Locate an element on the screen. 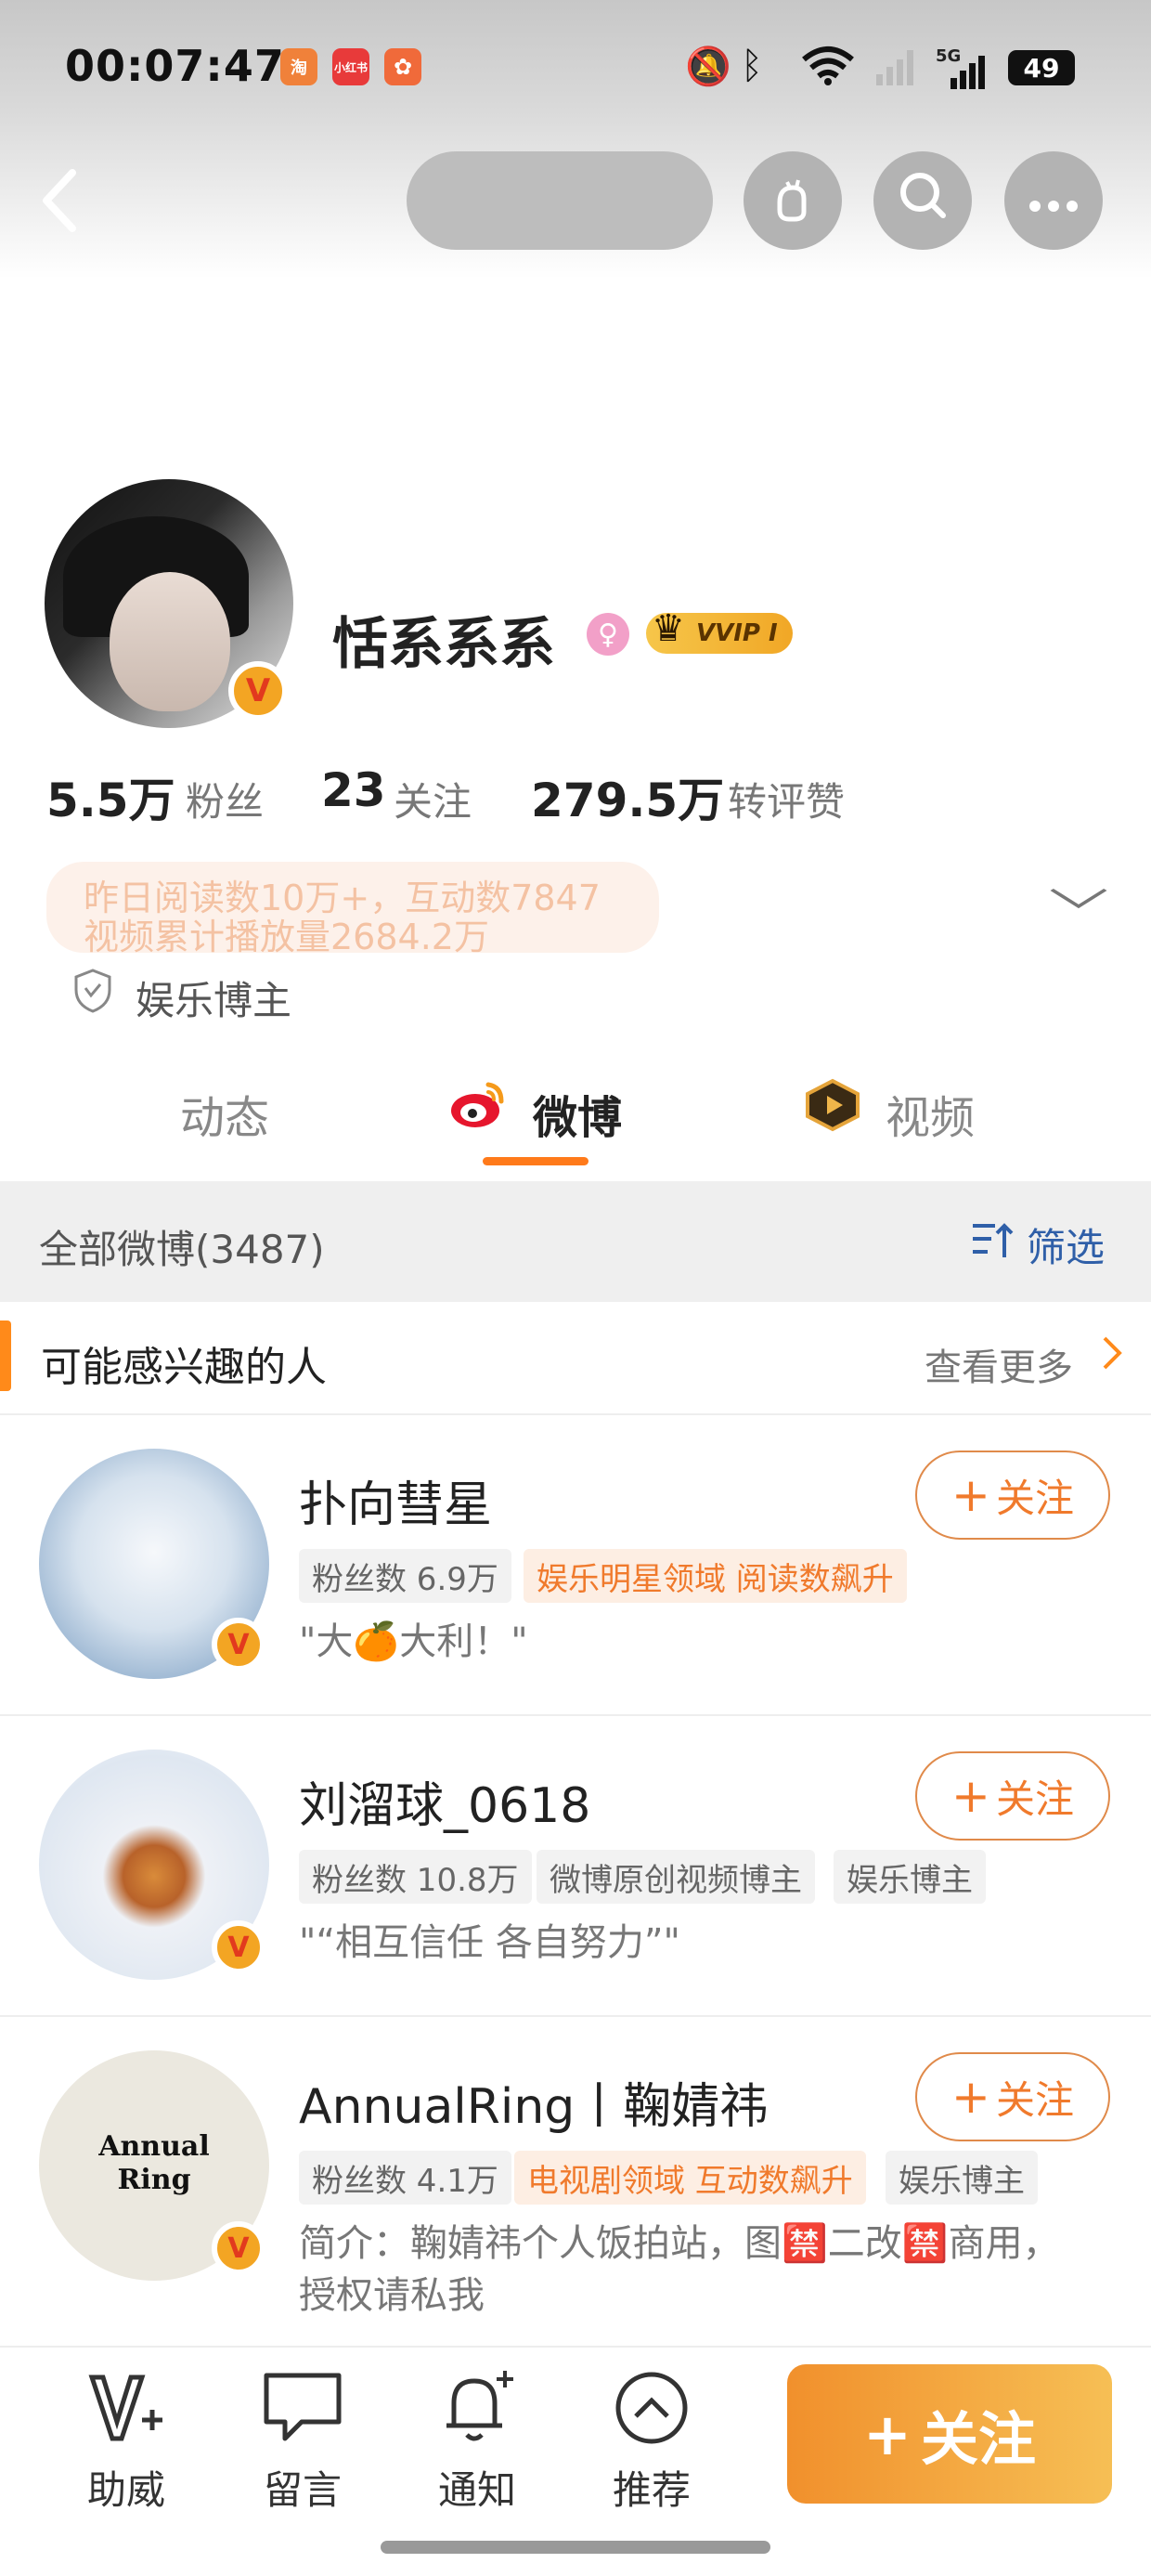 Image resolution: width=1151 pixels, height=2576 pixels. interest-title: 可能感兴趣的人 is located at coordinates (184, 1367).